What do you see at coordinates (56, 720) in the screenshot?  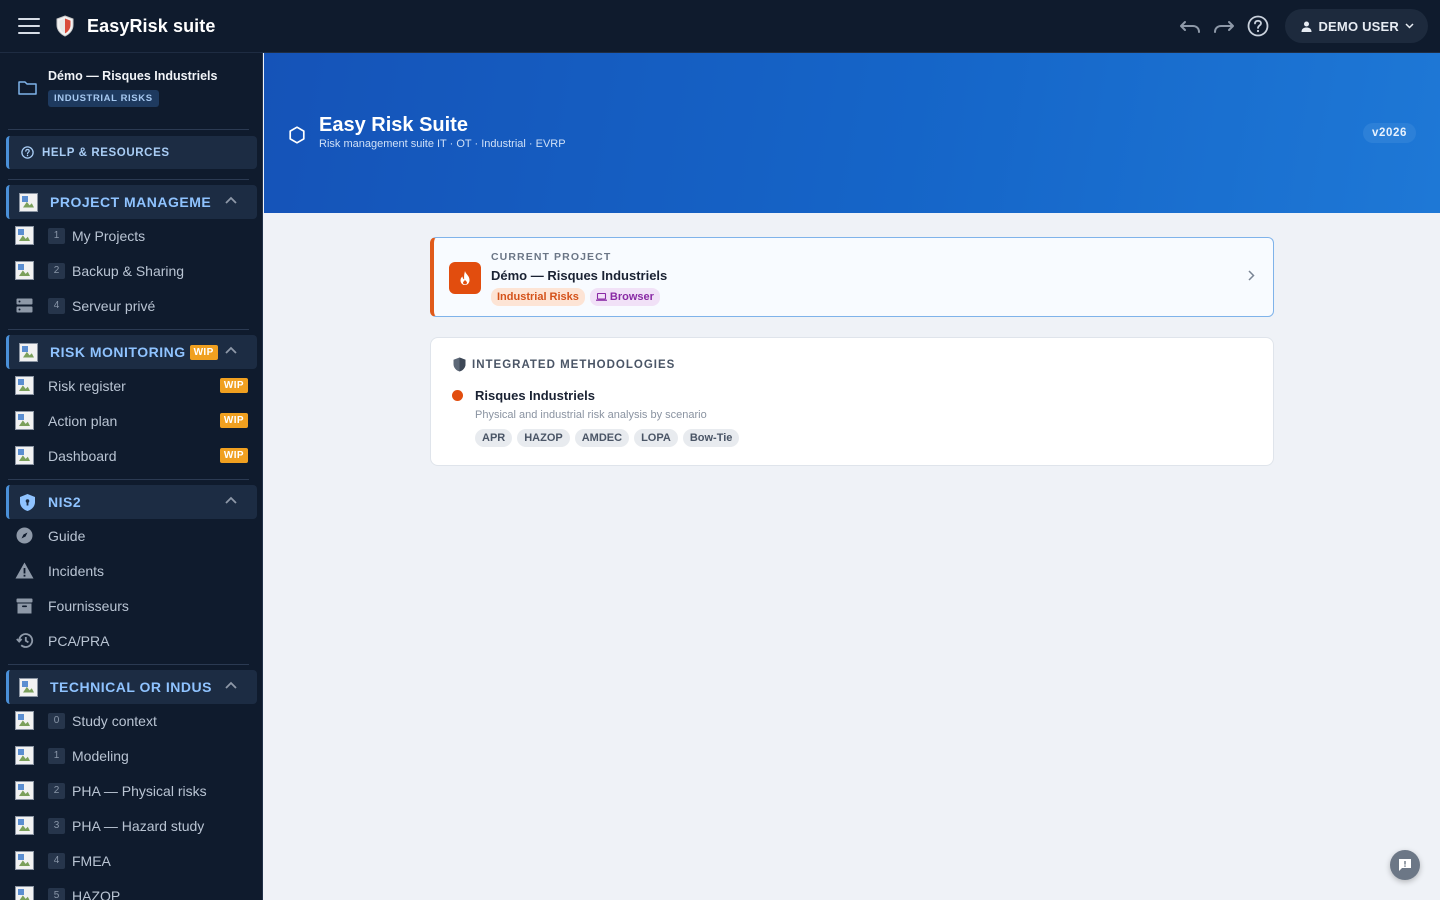 I see `item-number: 0` at bounding box center [56, 720].